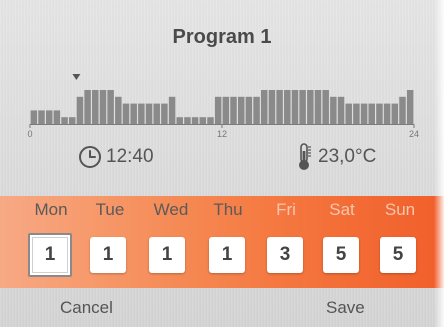  I want to click on day-label-sun: Sun, so click(400, 209).